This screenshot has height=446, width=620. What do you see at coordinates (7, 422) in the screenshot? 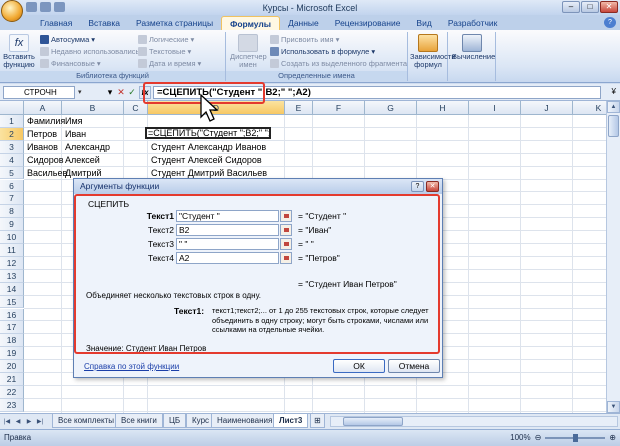
I see `first-sheet-icon: |◀` at bounding box center [7, 422].